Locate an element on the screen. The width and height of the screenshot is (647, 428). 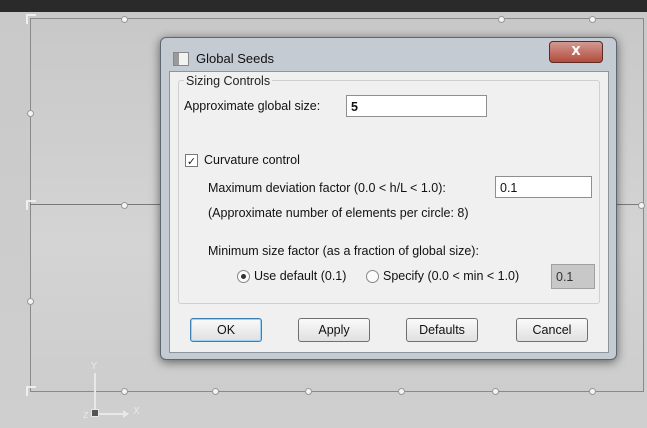
dialog-title: Global Seeds is located at coordinates (235, 58).